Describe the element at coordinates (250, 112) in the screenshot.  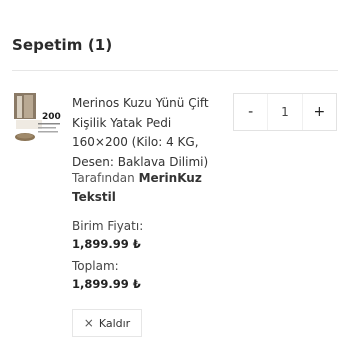
I see `decrement-button: -` at that location.